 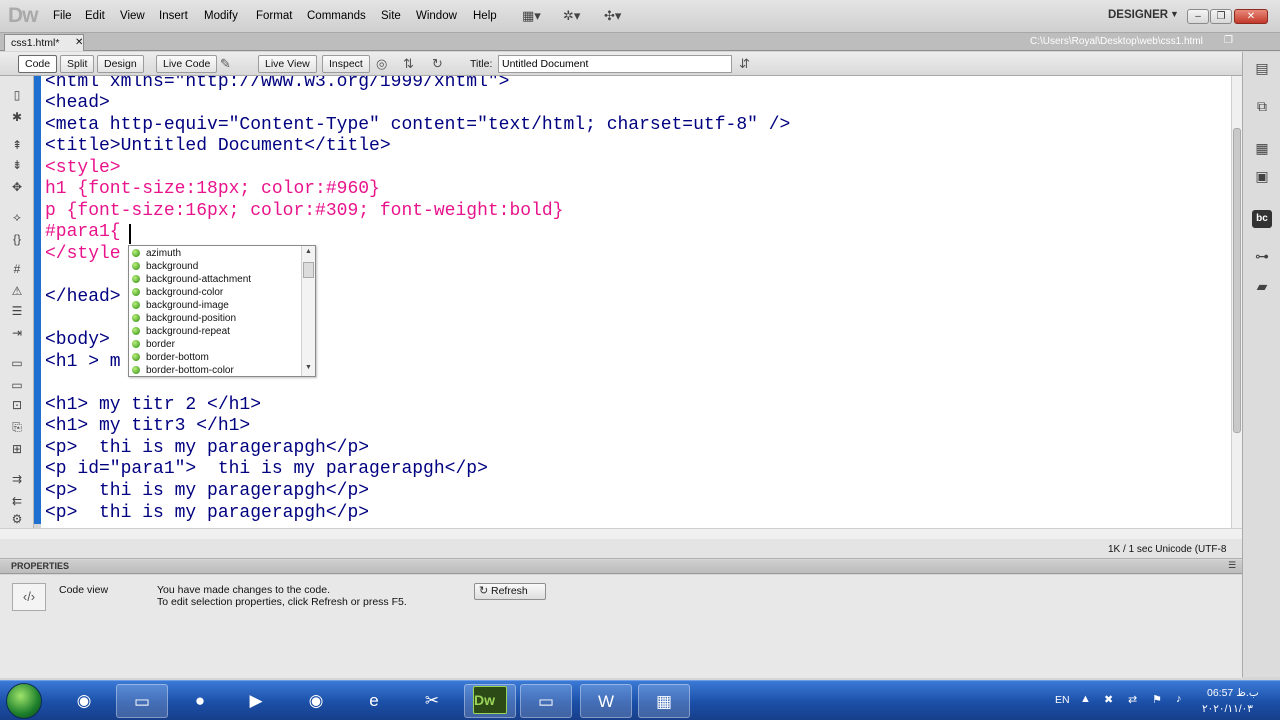 What do you see at coordinates (606, 701) in the screenshot?
I see `word-icon: W` at bounding box center [606, 701].